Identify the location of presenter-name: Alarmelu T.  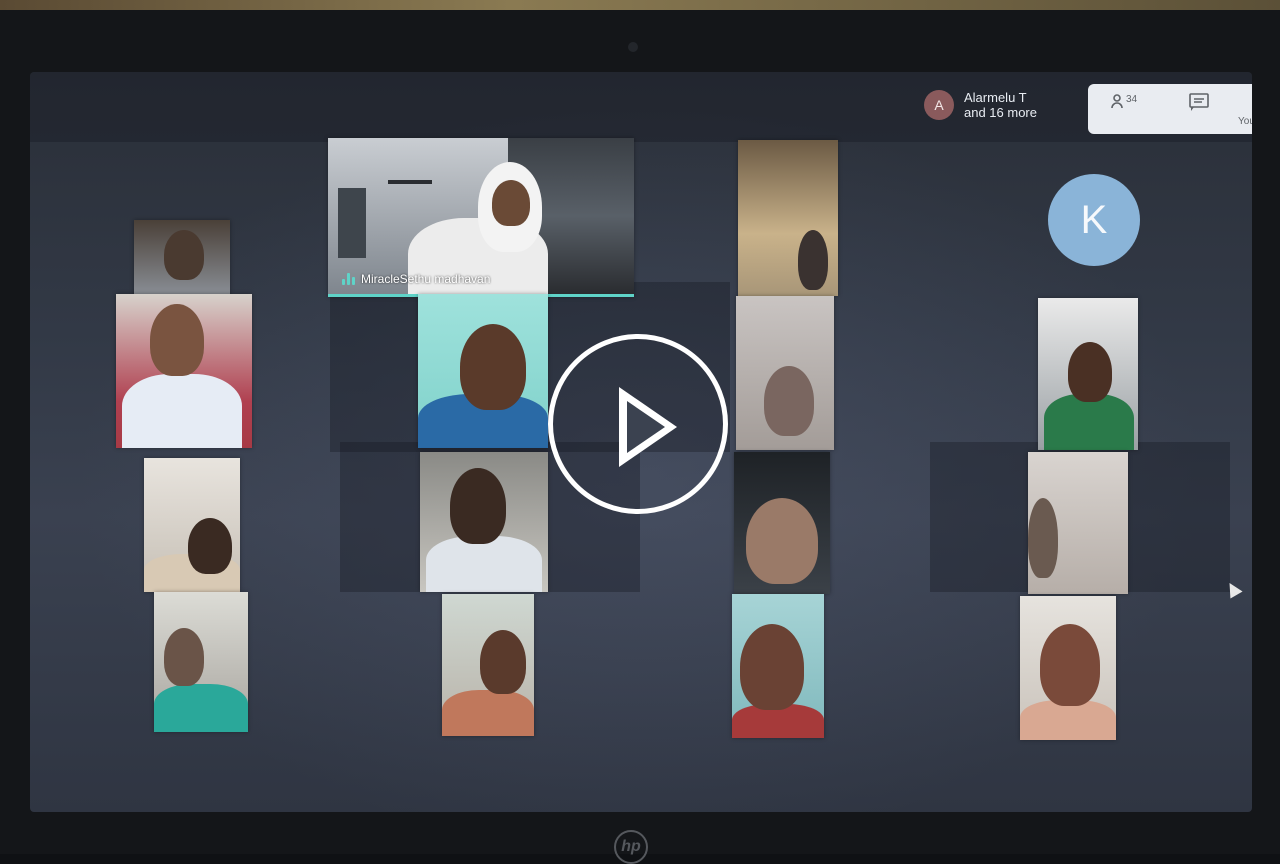
(995, 97).